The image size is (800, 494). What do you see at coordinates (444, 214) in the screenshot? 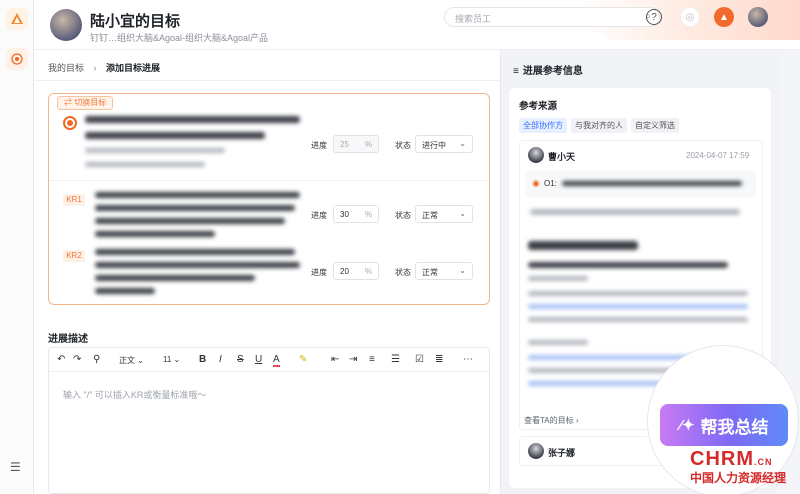
I see `kr1-status-select: 正常 ⌄` at bounding box center [444, 214].